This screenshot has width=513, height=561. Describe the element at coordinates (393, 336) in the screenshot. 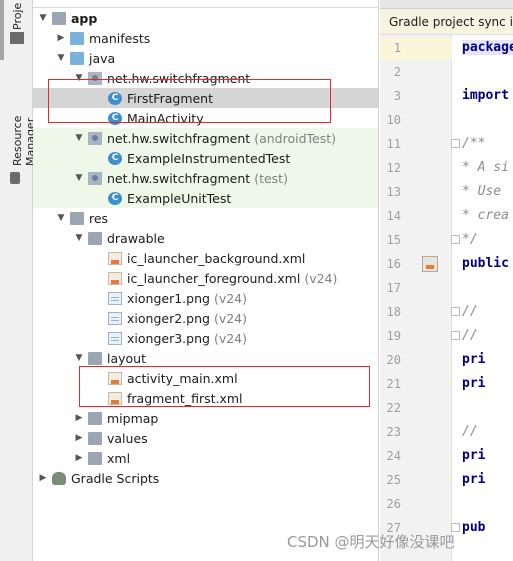

I see `line-number: 19` at that location.